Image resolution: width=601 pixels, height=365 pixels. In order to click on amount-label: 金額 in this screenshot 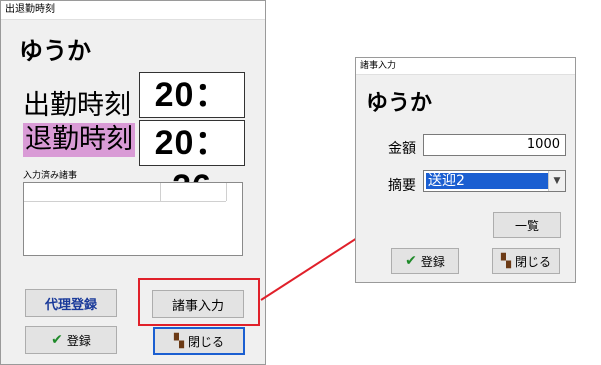, I will do `click(402, 149)`.